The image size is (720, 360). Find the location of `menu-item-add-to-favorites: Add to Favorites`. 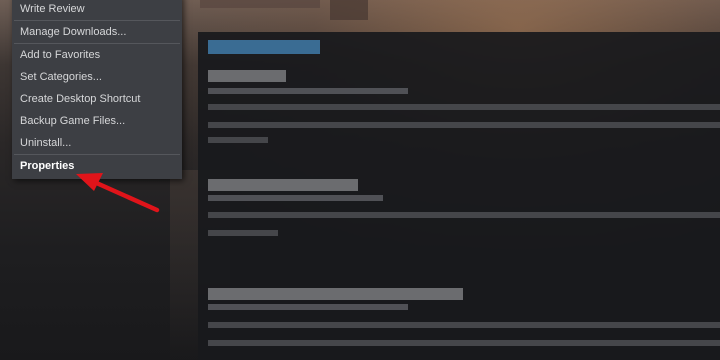

menu-item-add-to-favorites: Add to Favorites is located at coordinates (97, 55).